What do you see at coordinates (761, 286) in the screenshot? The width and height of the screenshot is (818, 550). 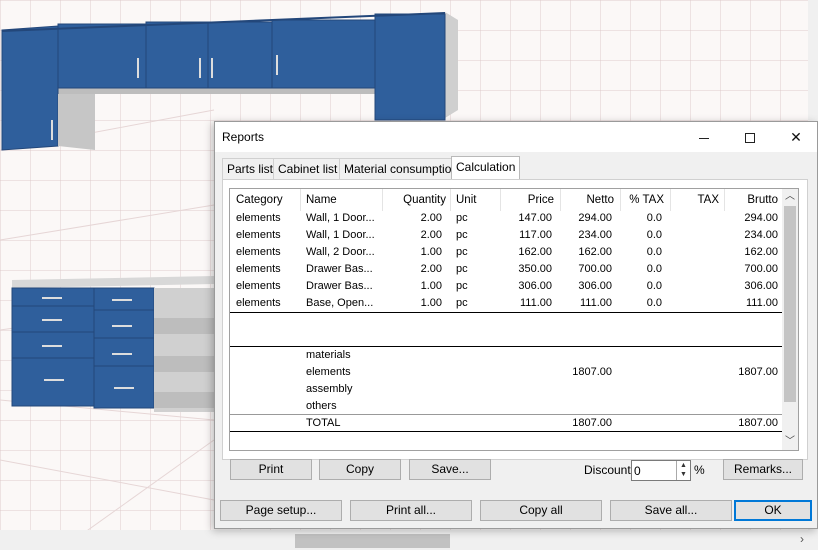 I see `cell-brutto: 306.00` at bounding box center [761, 286].